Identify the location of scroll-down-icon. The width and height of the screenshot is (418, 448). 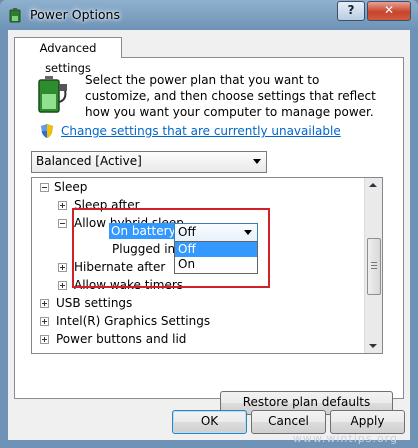
(373, 346).